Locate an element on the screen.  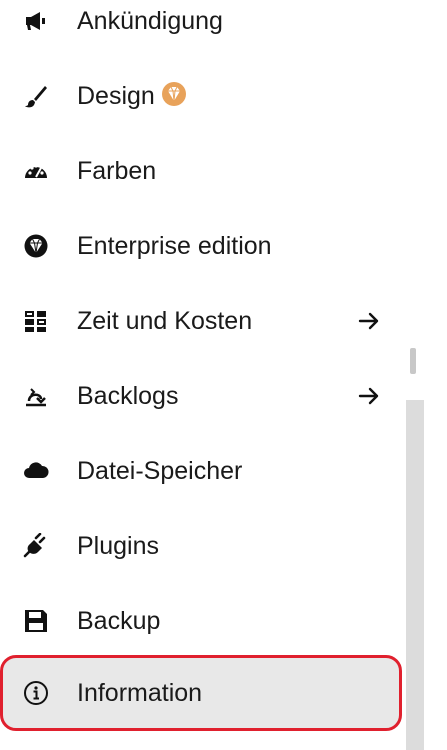
menu-item-design: Design is located at coordinates (200, 95).